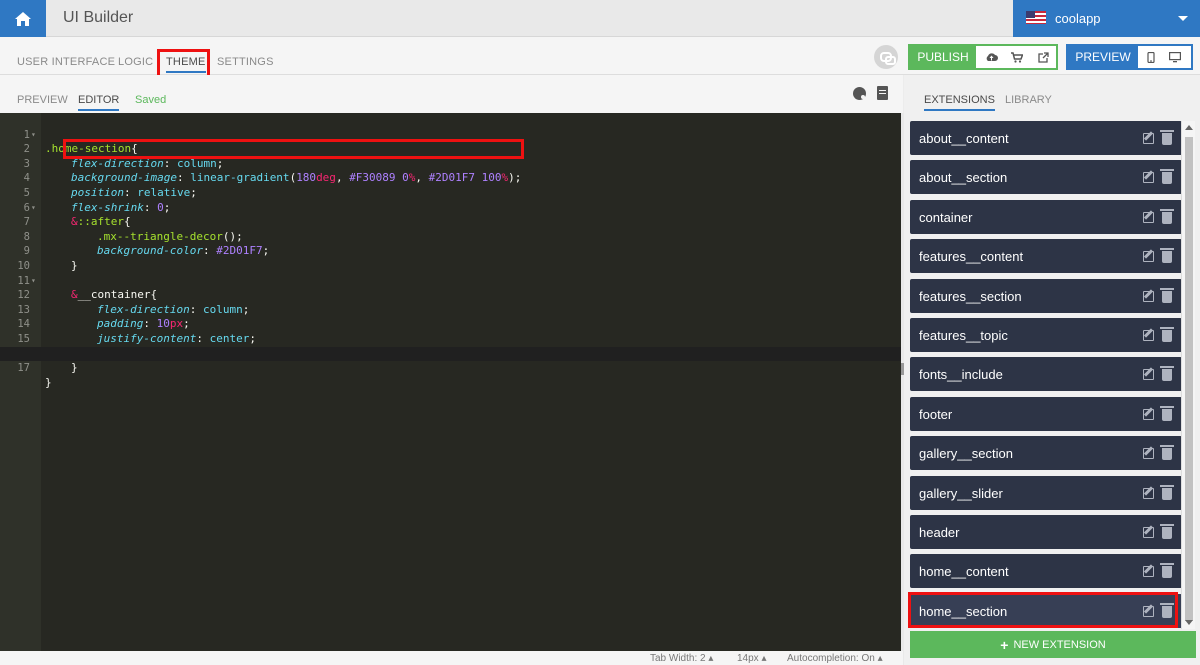  Describe the element at coordinates (835, 658) in the screenshot. I see `autocompletion-setting: Autocompletion: On ▴` at that location.